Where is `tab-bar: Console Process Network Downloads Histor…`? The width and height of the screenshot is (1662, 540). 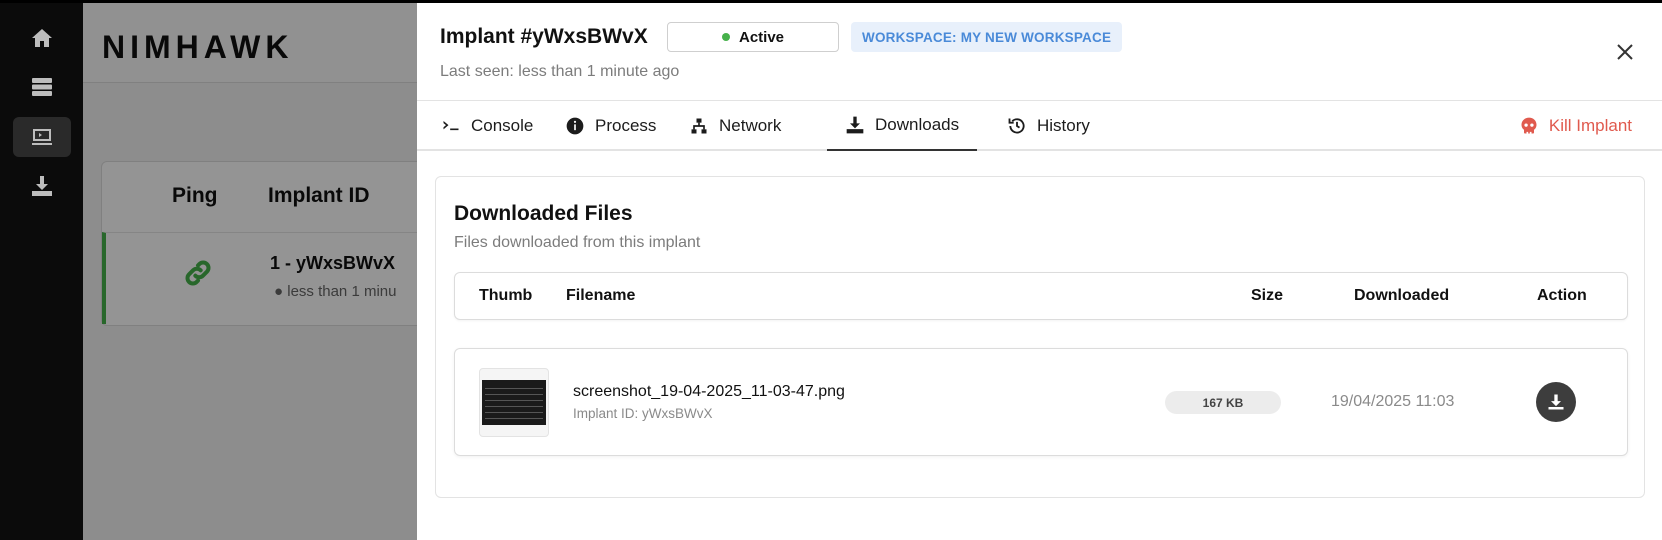
tab-bar: Console Process Network Downloads Histor… is located at coordinates (1039, 126).